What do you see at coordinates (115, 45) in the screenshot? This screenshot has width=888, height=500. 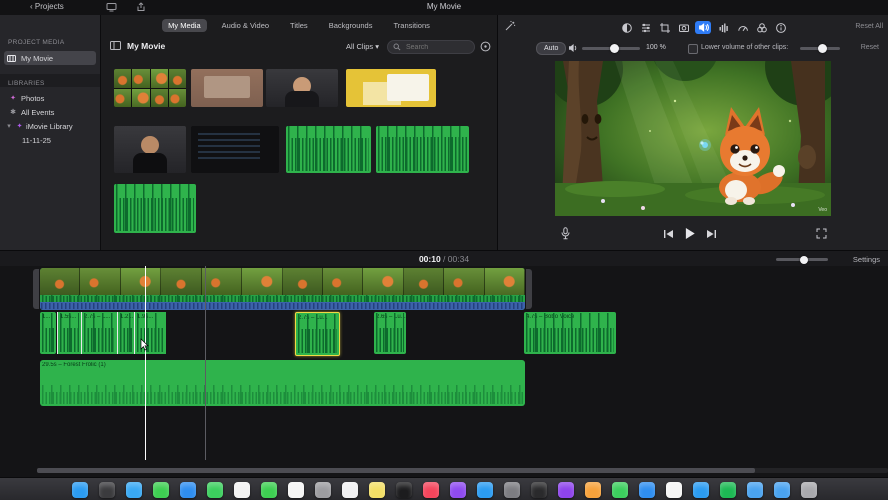 I see `panel-toggle-icon` at bounding box center [115, 45].